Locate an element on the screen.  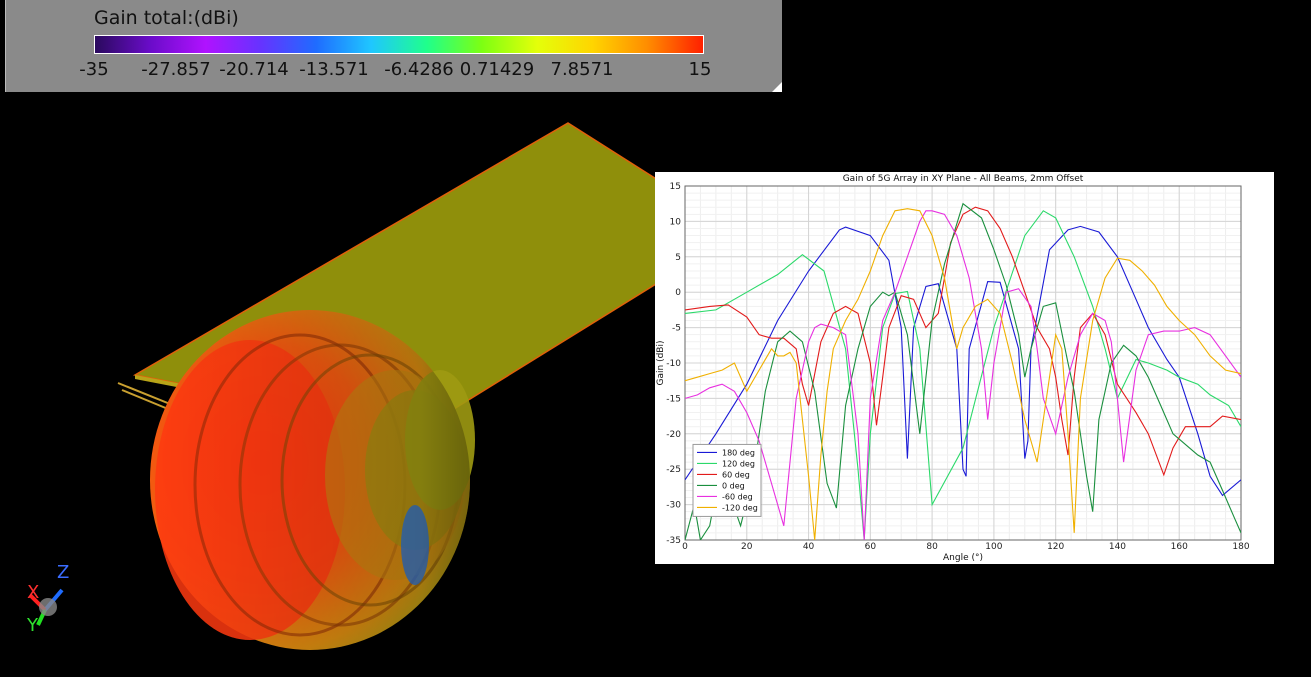
colorbar-tick-label: -13.571 is located at coordinates (334, 69).